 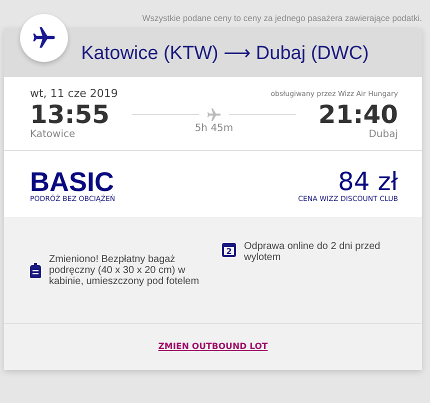 I want to click on price-notice: Wszystkie podane ceny to ceny za jednego pasażera zawierające podatki., so click(x=281, y=18).